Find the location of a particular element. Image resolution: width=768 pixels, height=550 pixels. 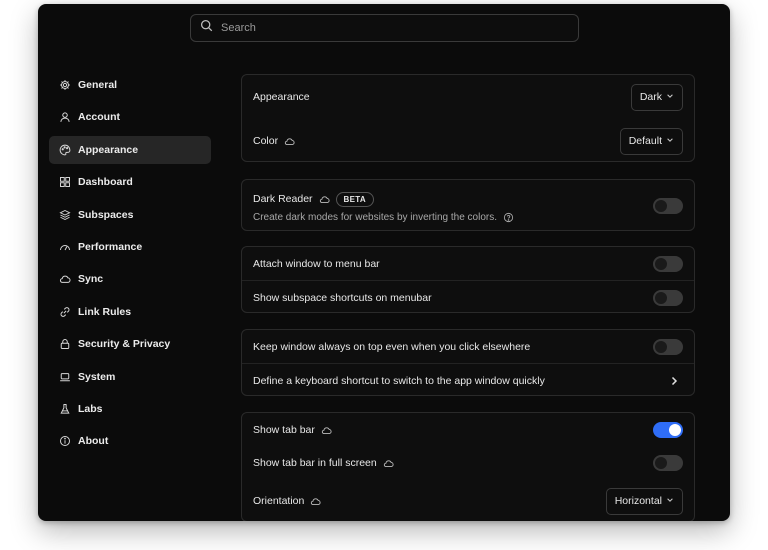

show-tabbar-label: Show tab bar is located at coordinates (284, 430).